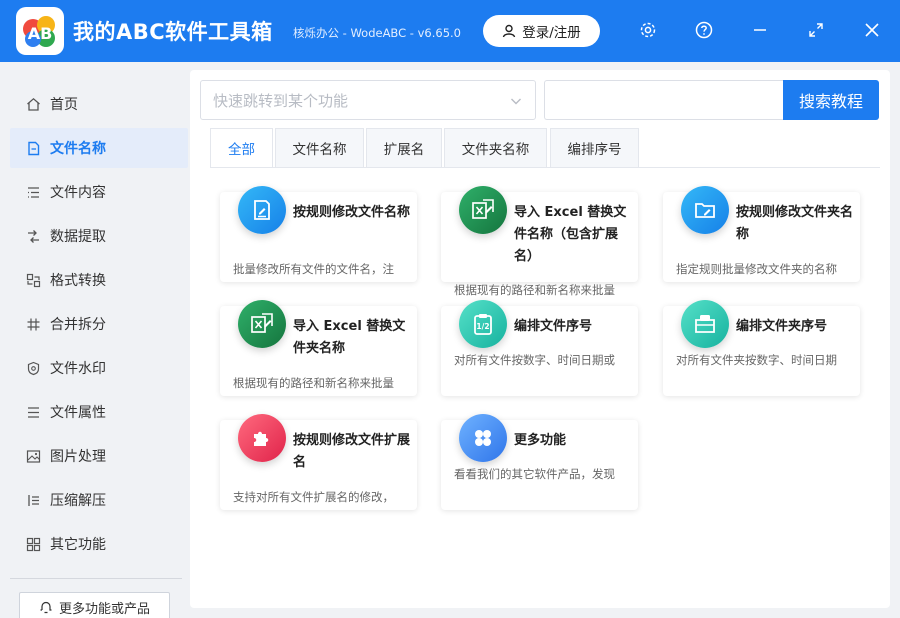 The width and height of the screenshot is (900, 618). Describe the element at coordinates (756, 269) in the screenshot. I see `card-desc: 指定规则批量修改文件夹的名称` at that location.